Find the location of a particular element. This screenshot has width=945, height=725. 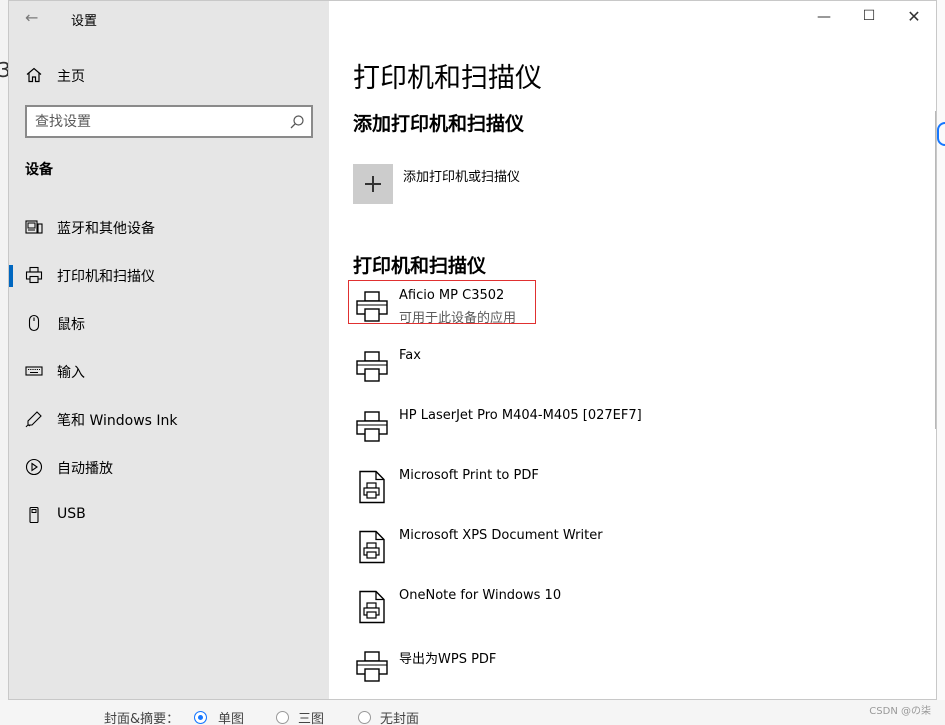

printer-name: 导出为WPS PDF is located at coordinates (448, 659).